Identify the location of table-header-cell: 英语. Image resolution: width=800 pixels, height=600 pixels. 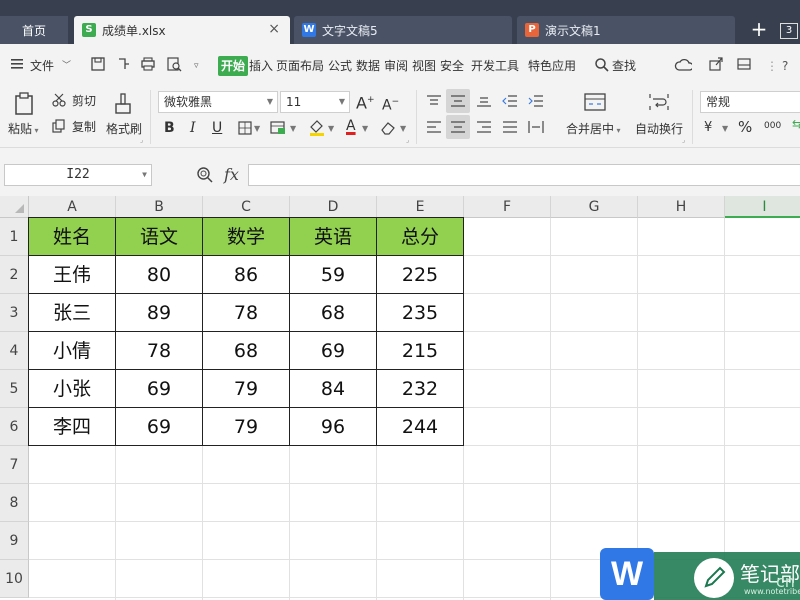
(333, 237).